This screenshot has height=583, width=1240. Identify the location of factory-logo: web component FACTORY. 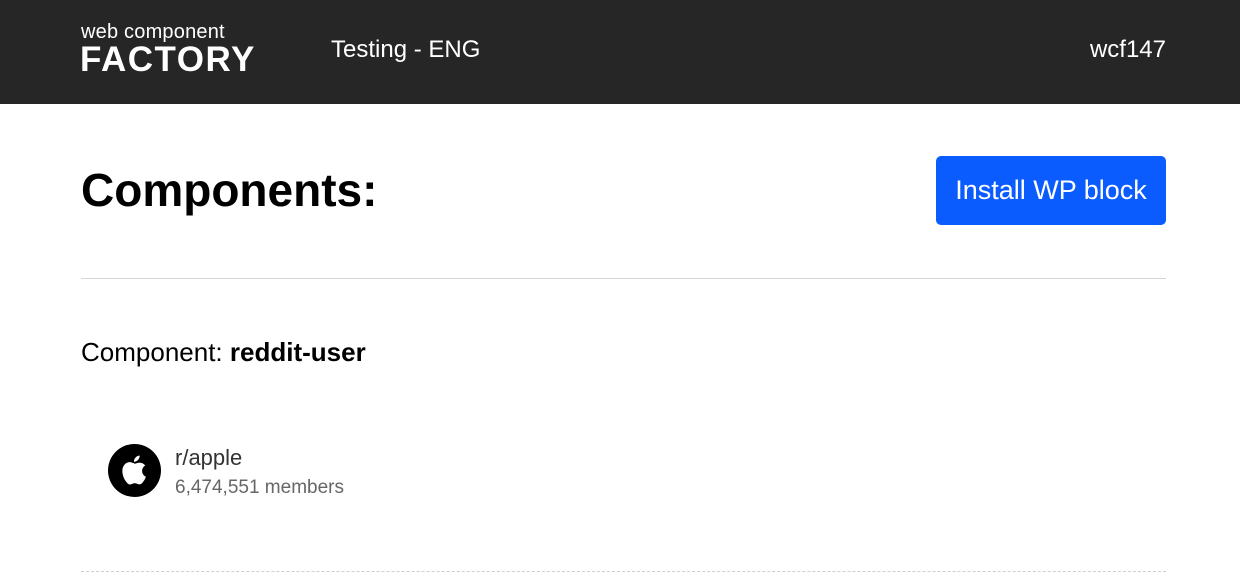
(180, 50).